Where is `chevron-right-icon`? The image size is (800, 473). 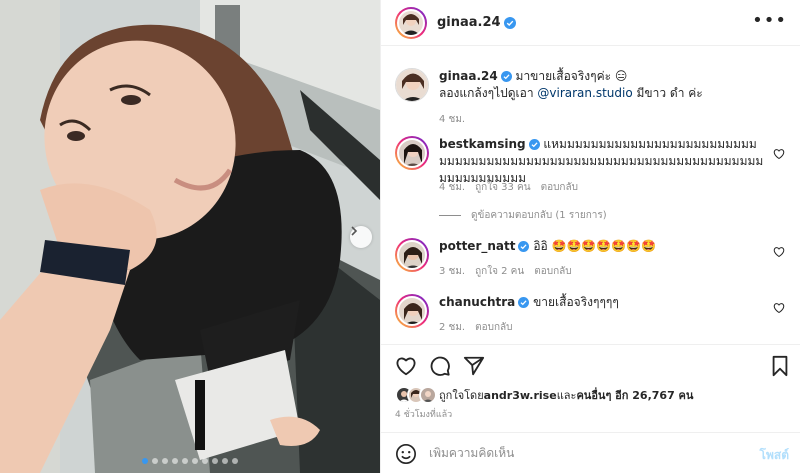
chevron-right-icon is located at coordinates (354, 231).